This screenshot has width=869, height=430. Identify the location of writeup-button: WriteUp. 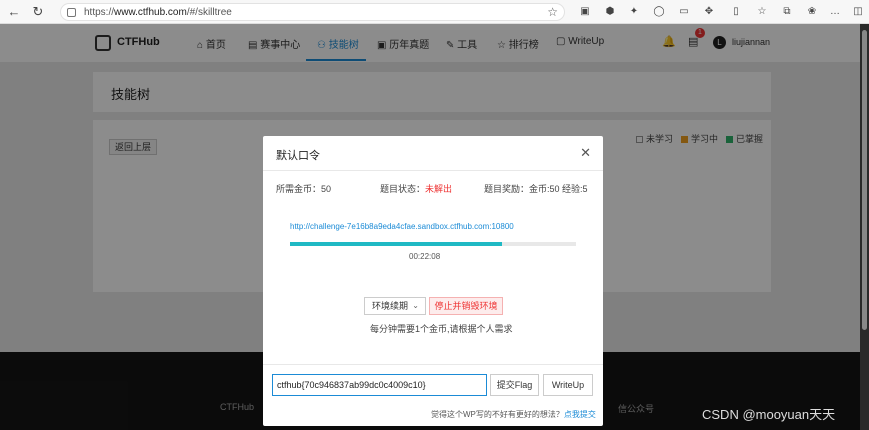
(568, 385).